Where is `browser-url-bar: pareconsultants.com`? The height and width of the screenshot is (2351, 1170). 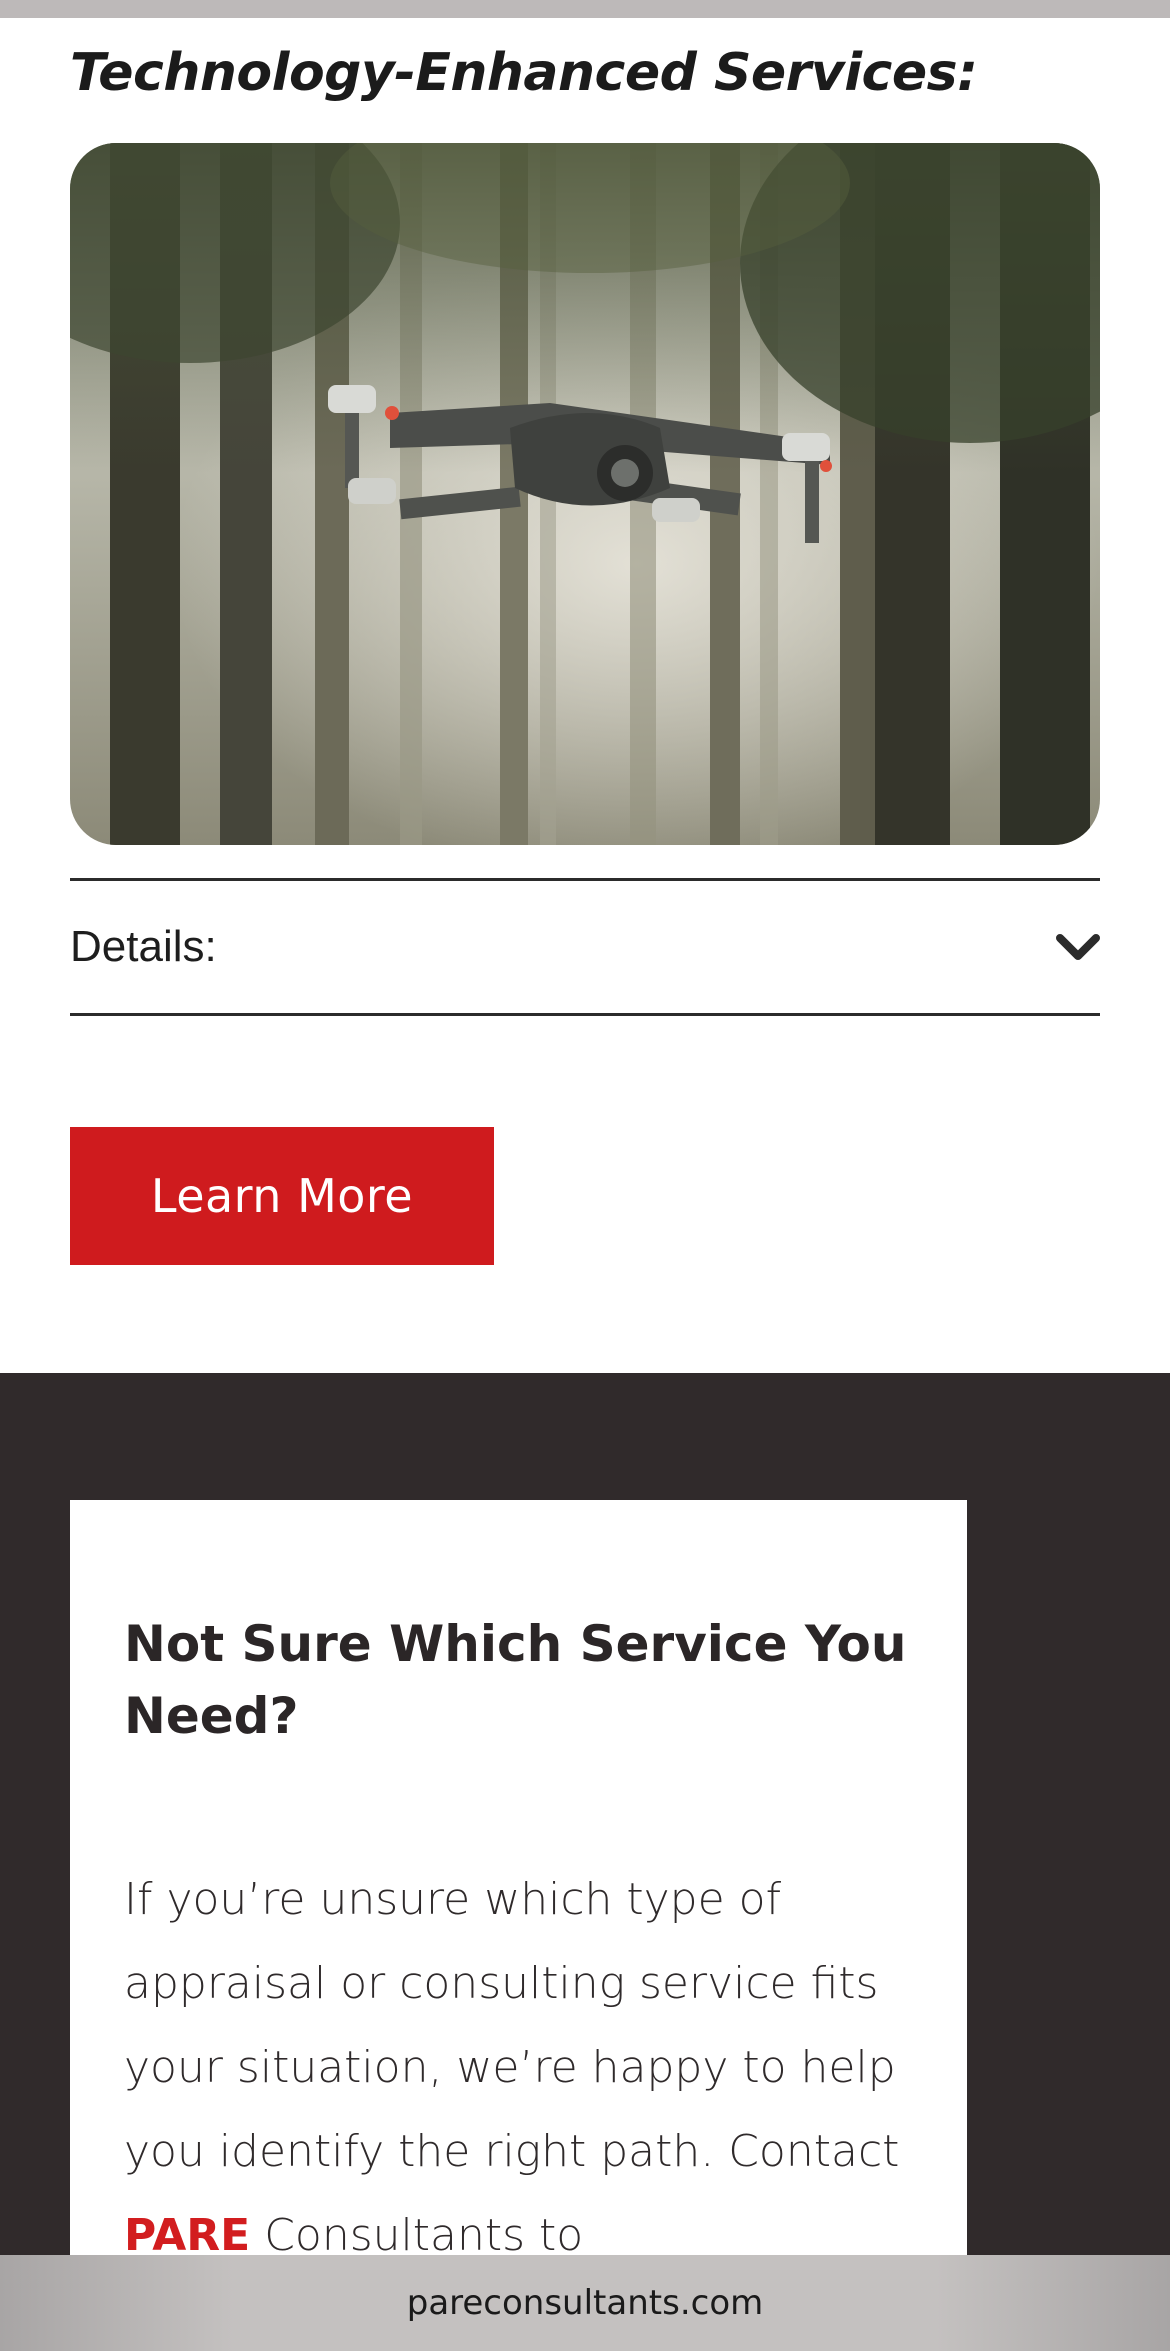 browser-url-bar: pareconsultants.com is located at coordinates (585, 2303).